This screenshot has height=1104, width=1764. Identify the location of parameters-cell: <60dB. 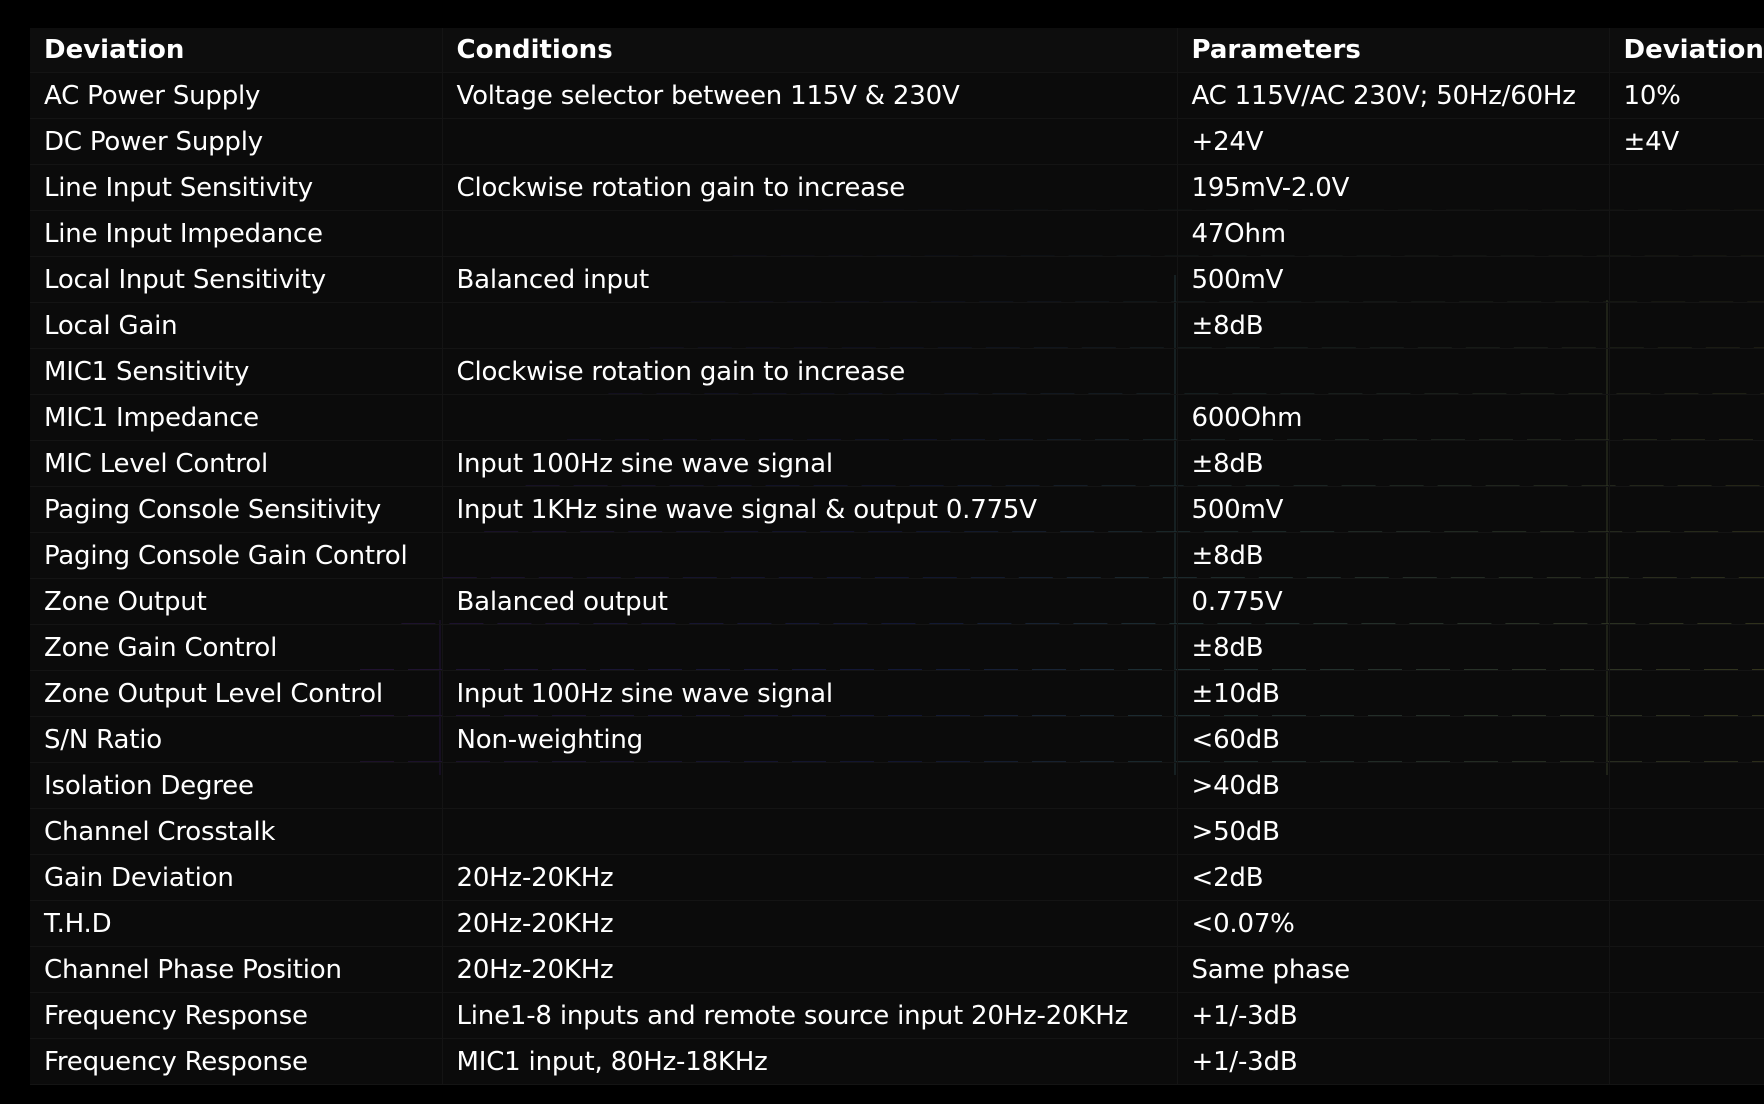
(1392, 739).